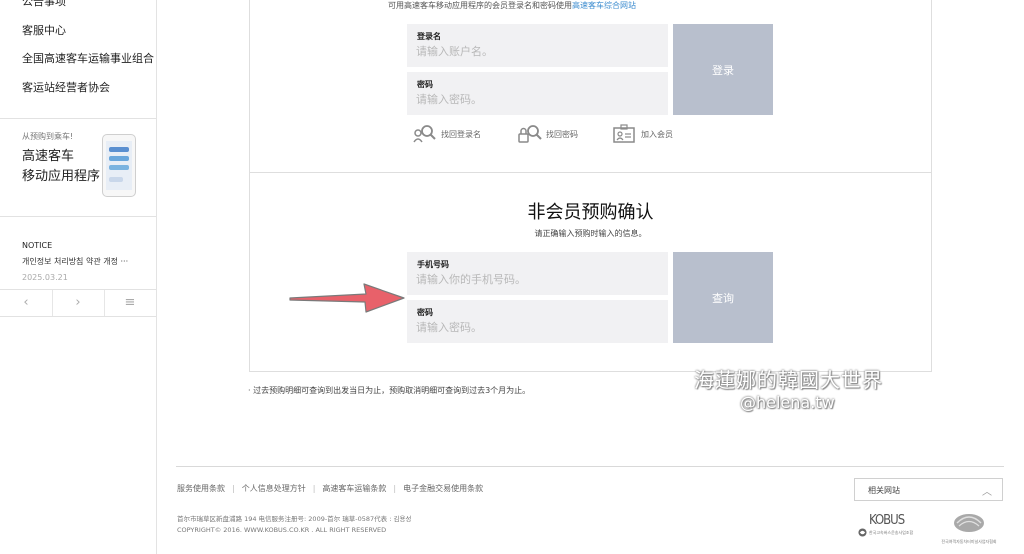  What do you see at coordinates (562, 134) in the screenshot?
I see `find-password-label: 找回密码` at bounding box center [562, 134].